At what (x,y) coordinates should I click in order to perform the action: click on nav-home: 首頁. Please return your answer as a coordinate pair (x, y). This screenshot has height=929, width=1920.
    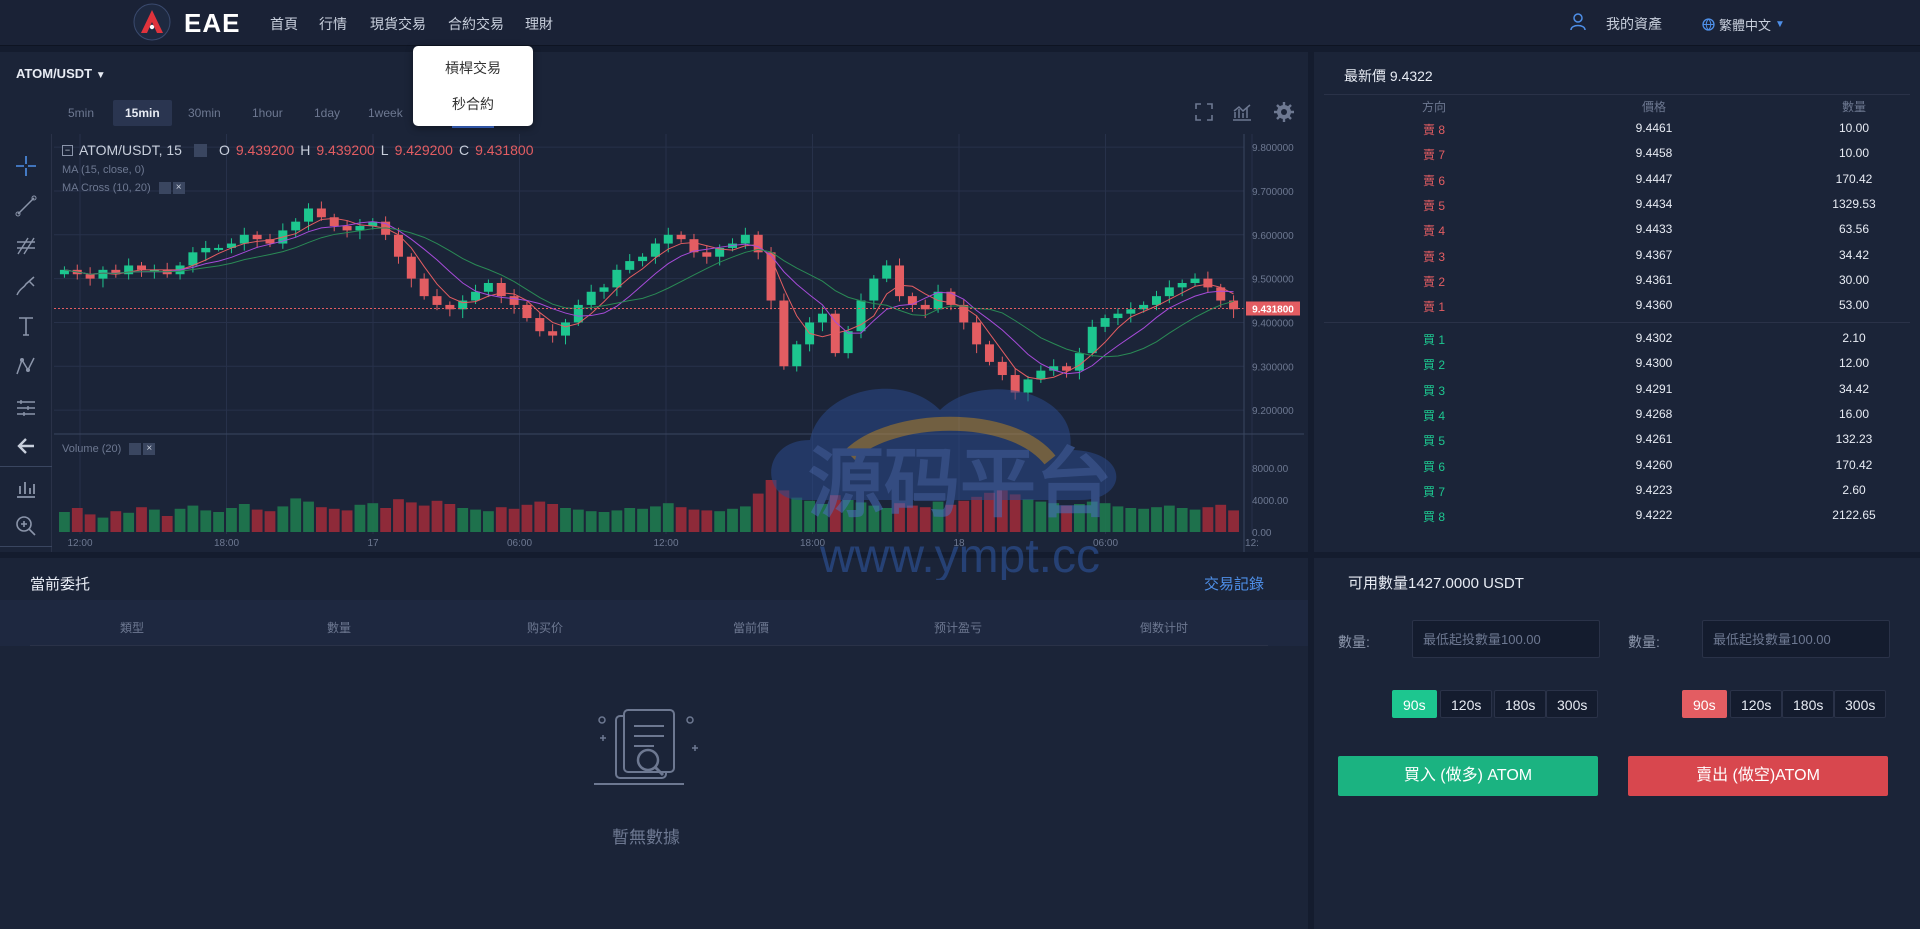
    Looking at the image, I should click on (284, 24).